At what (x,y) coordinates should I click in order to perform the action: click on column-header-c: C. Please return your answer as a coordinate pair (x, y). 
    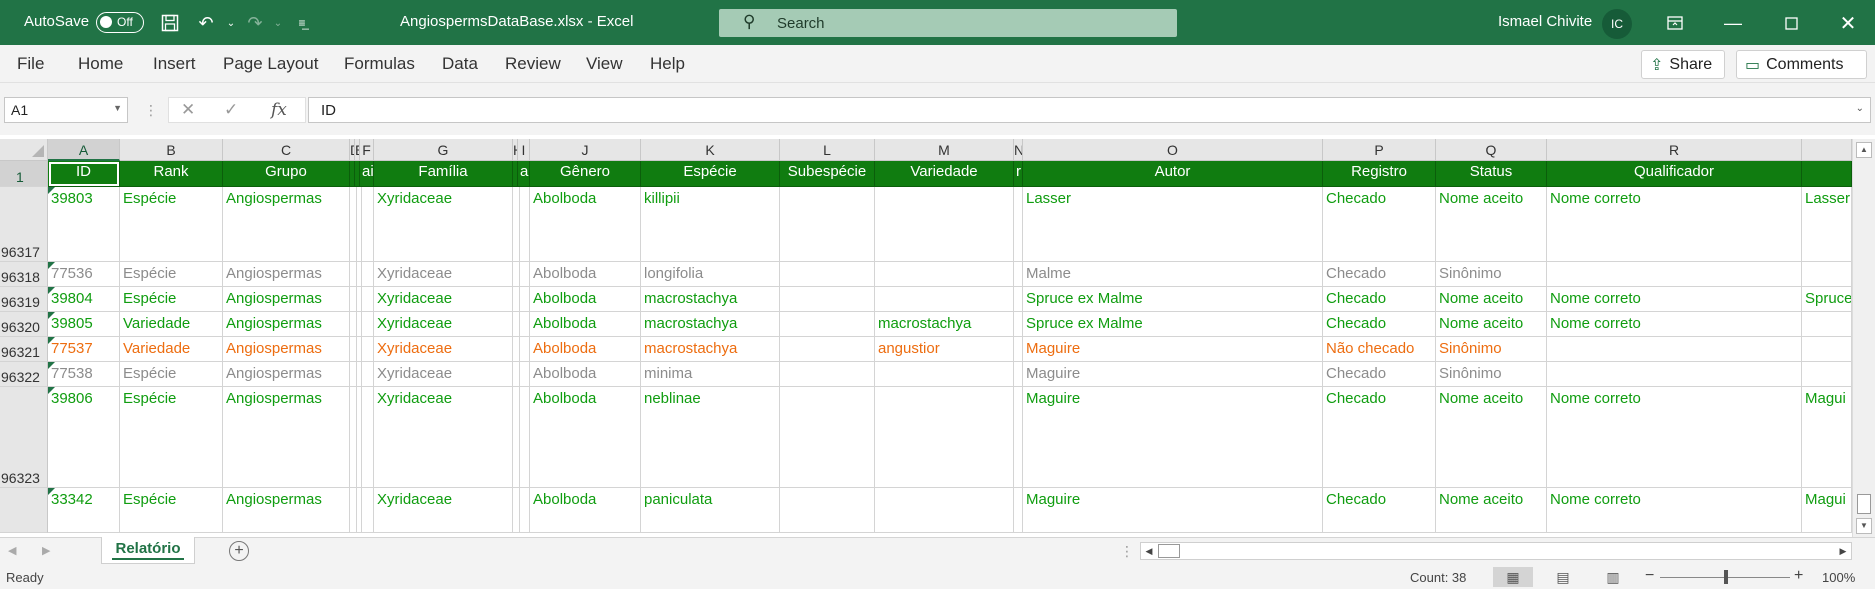
    Looking at the image, I should click on (286, 150).